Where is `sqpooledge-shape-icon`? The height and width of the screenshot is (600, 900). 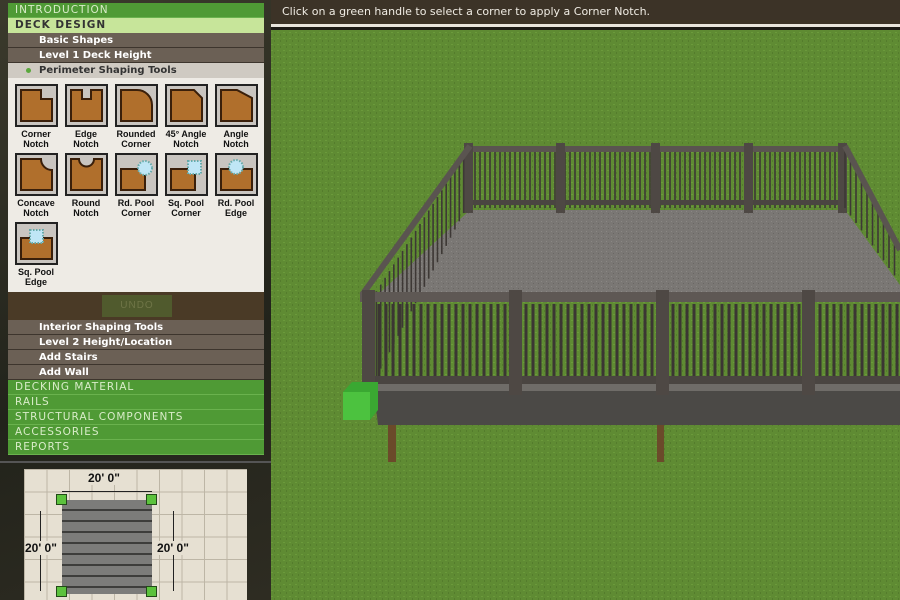
sqpooledge-shape-icon is located at coordinates (36, 243).